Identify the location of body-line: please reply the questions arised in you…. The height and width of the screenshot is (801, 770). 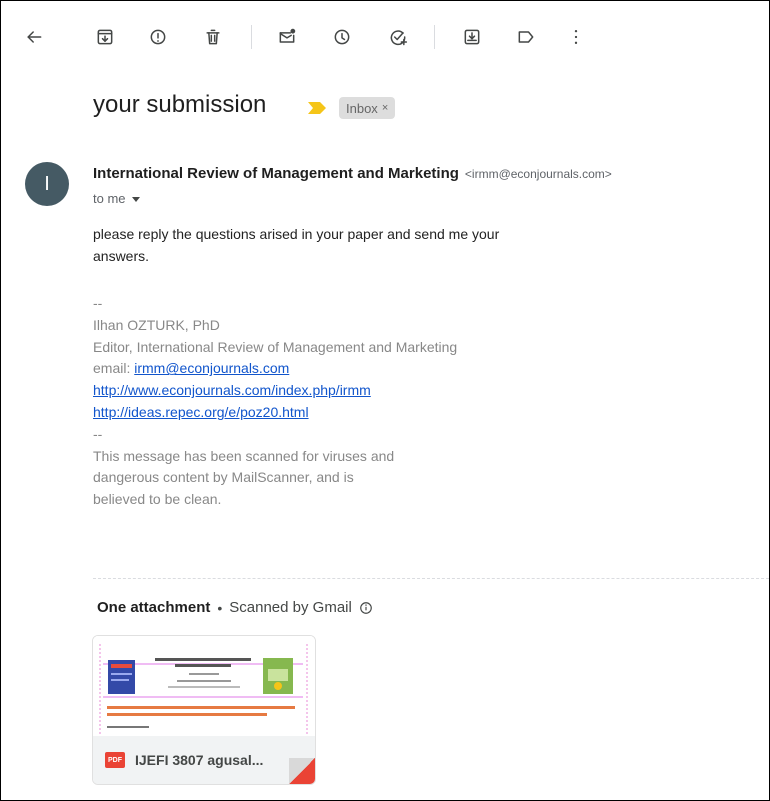
(296, 234).